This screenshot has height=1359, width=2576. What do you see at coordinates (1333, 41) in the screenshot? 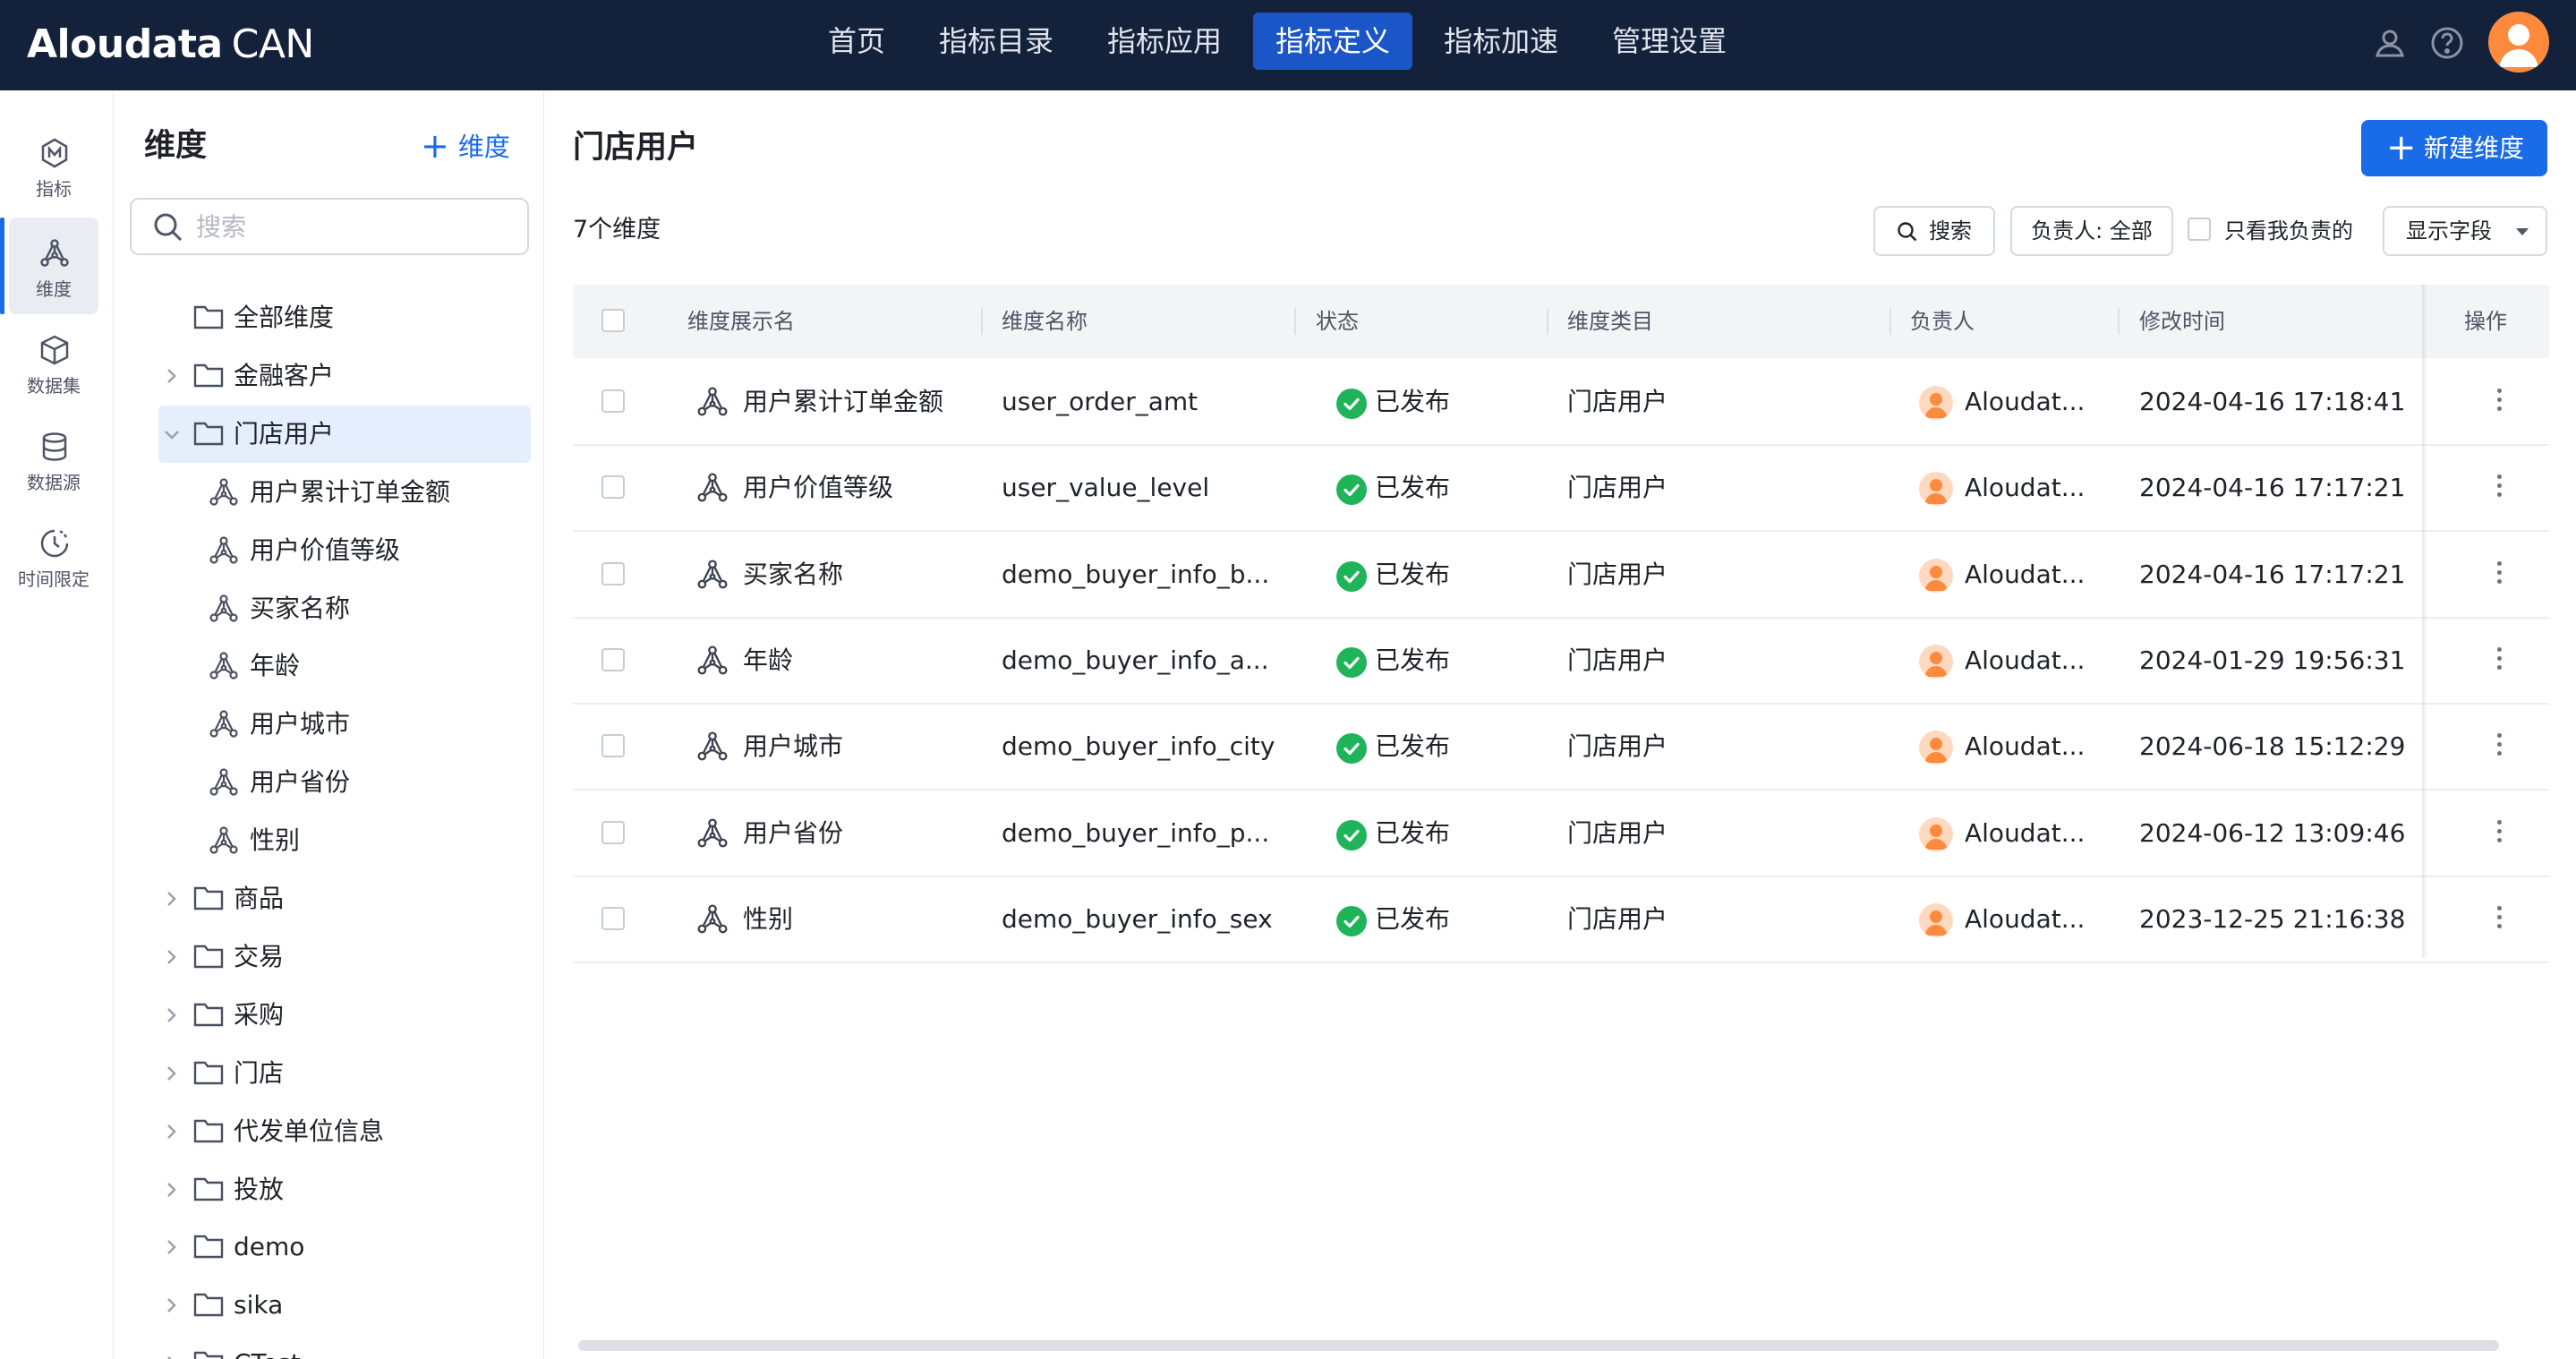
I see `nav-metric-definition: 指标定义` at bounding box center [1333, 41].